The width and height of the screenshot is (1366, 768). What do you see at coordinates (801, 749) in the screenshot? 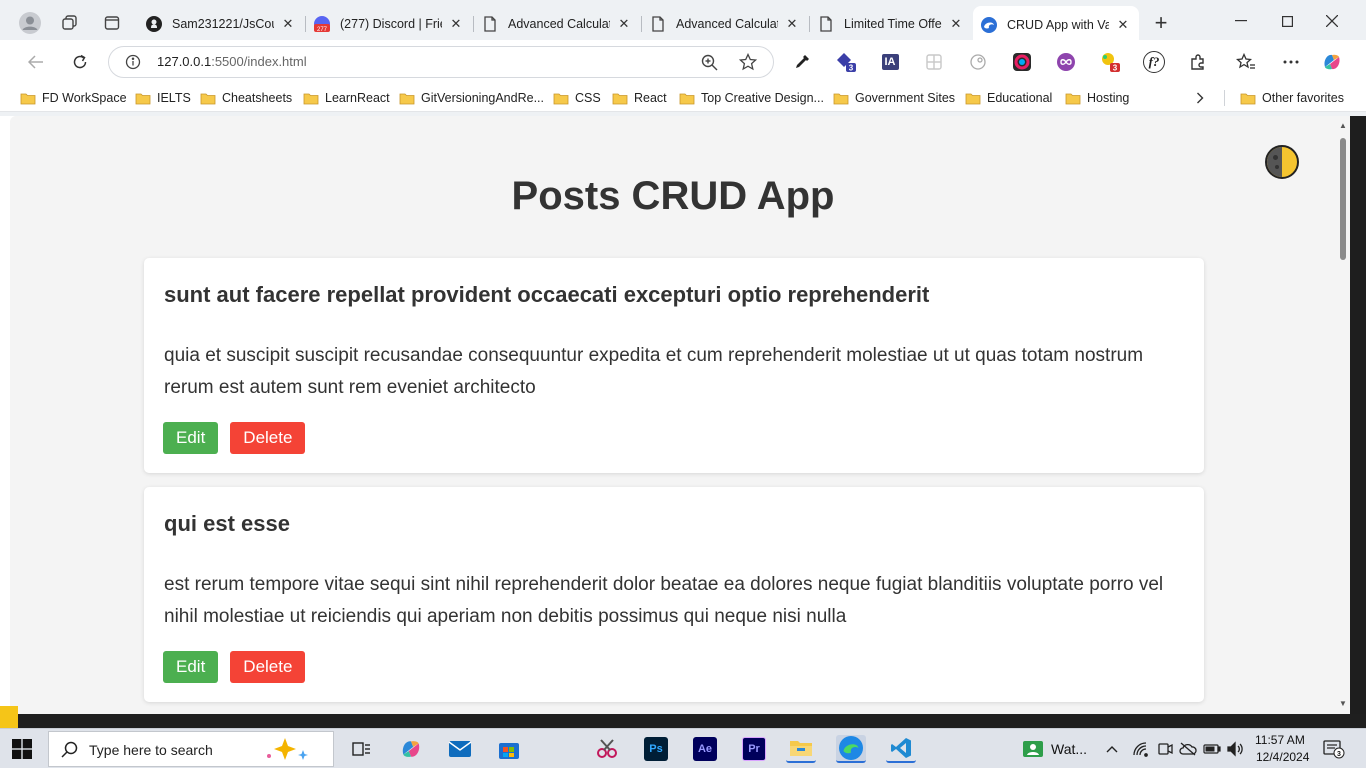
I see `file-explorer-icon` at bounding box center [801, 749].